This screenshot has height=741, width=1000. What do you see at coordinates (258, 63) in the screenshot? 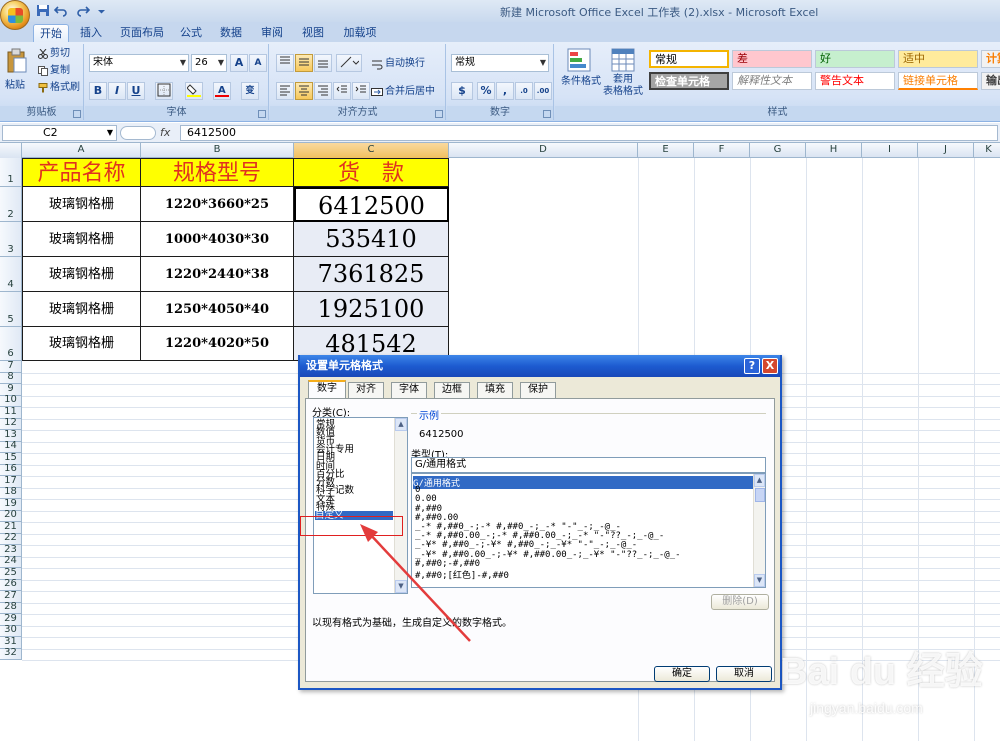
I see `shrink-font-button: A` at bounding box center [258, 63].